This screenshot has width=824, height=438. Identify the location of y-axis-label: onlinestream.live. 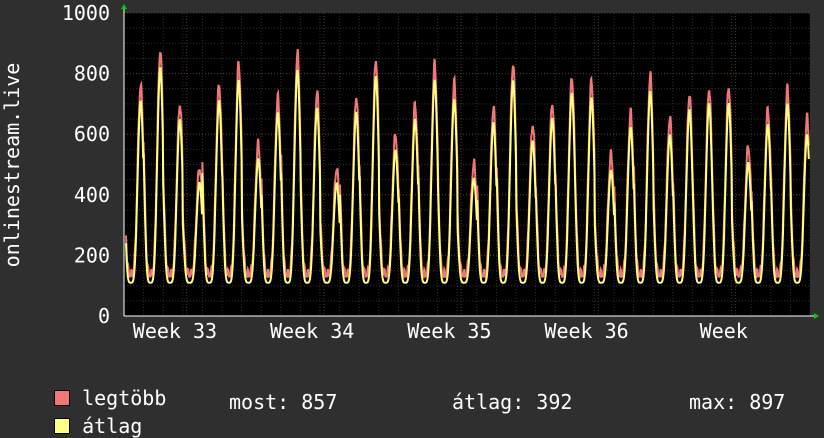
(12, 165).